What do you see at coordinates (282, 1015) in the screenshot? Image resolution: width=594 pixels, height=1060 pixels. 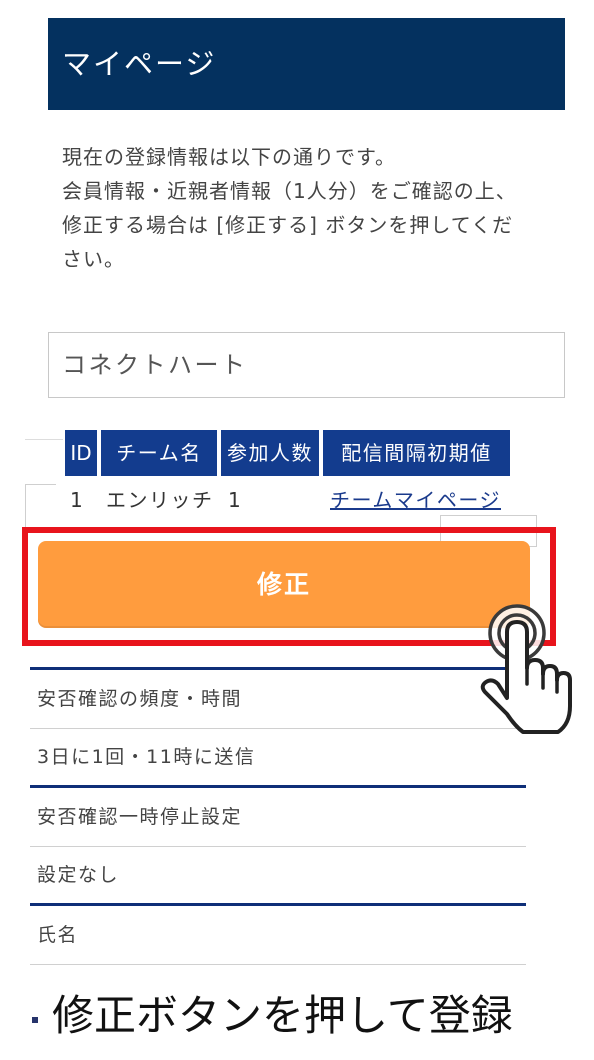 I see `caption-text: 修正ボタンを押して登録` at bounding box center [282, 1015].